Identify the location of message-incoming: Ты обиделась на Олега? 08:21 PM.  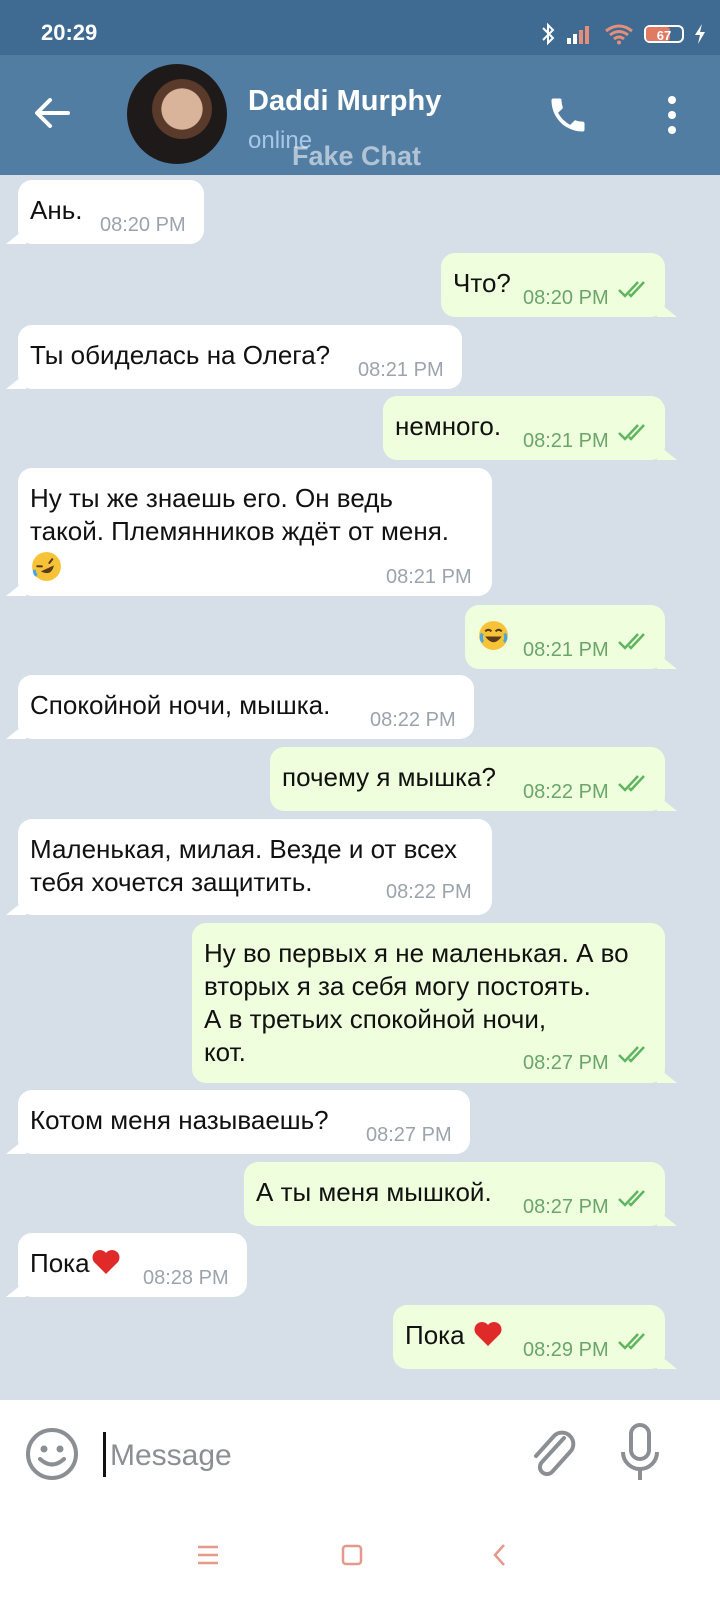
(234, 357).